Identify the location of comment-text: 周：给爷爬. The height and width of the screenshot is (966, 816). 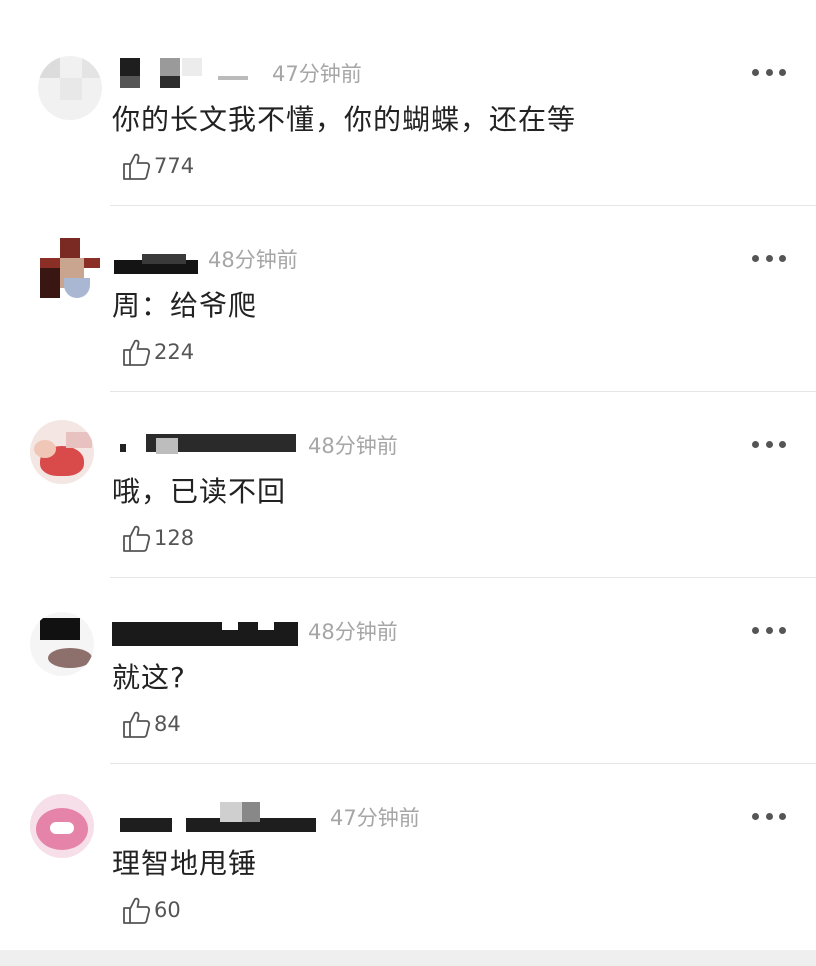
(185, 305).